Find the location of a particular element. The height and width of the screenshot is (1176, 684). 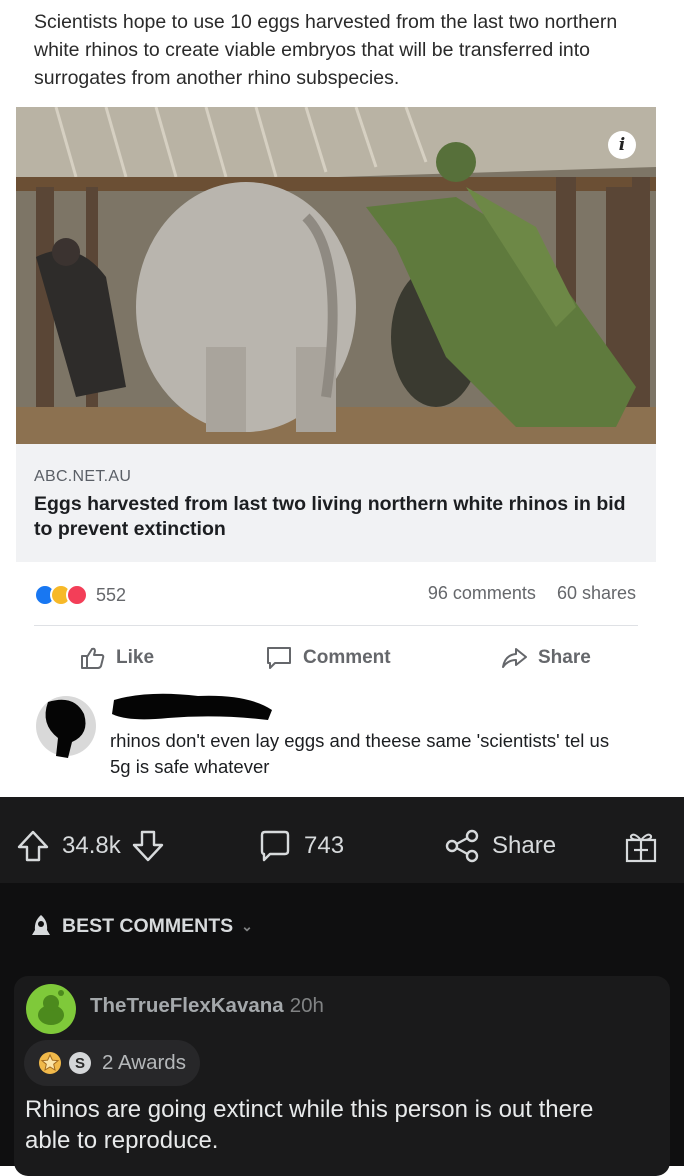

post-action-bar: 34.8k 743 Share is located at coordinates (342, 840).